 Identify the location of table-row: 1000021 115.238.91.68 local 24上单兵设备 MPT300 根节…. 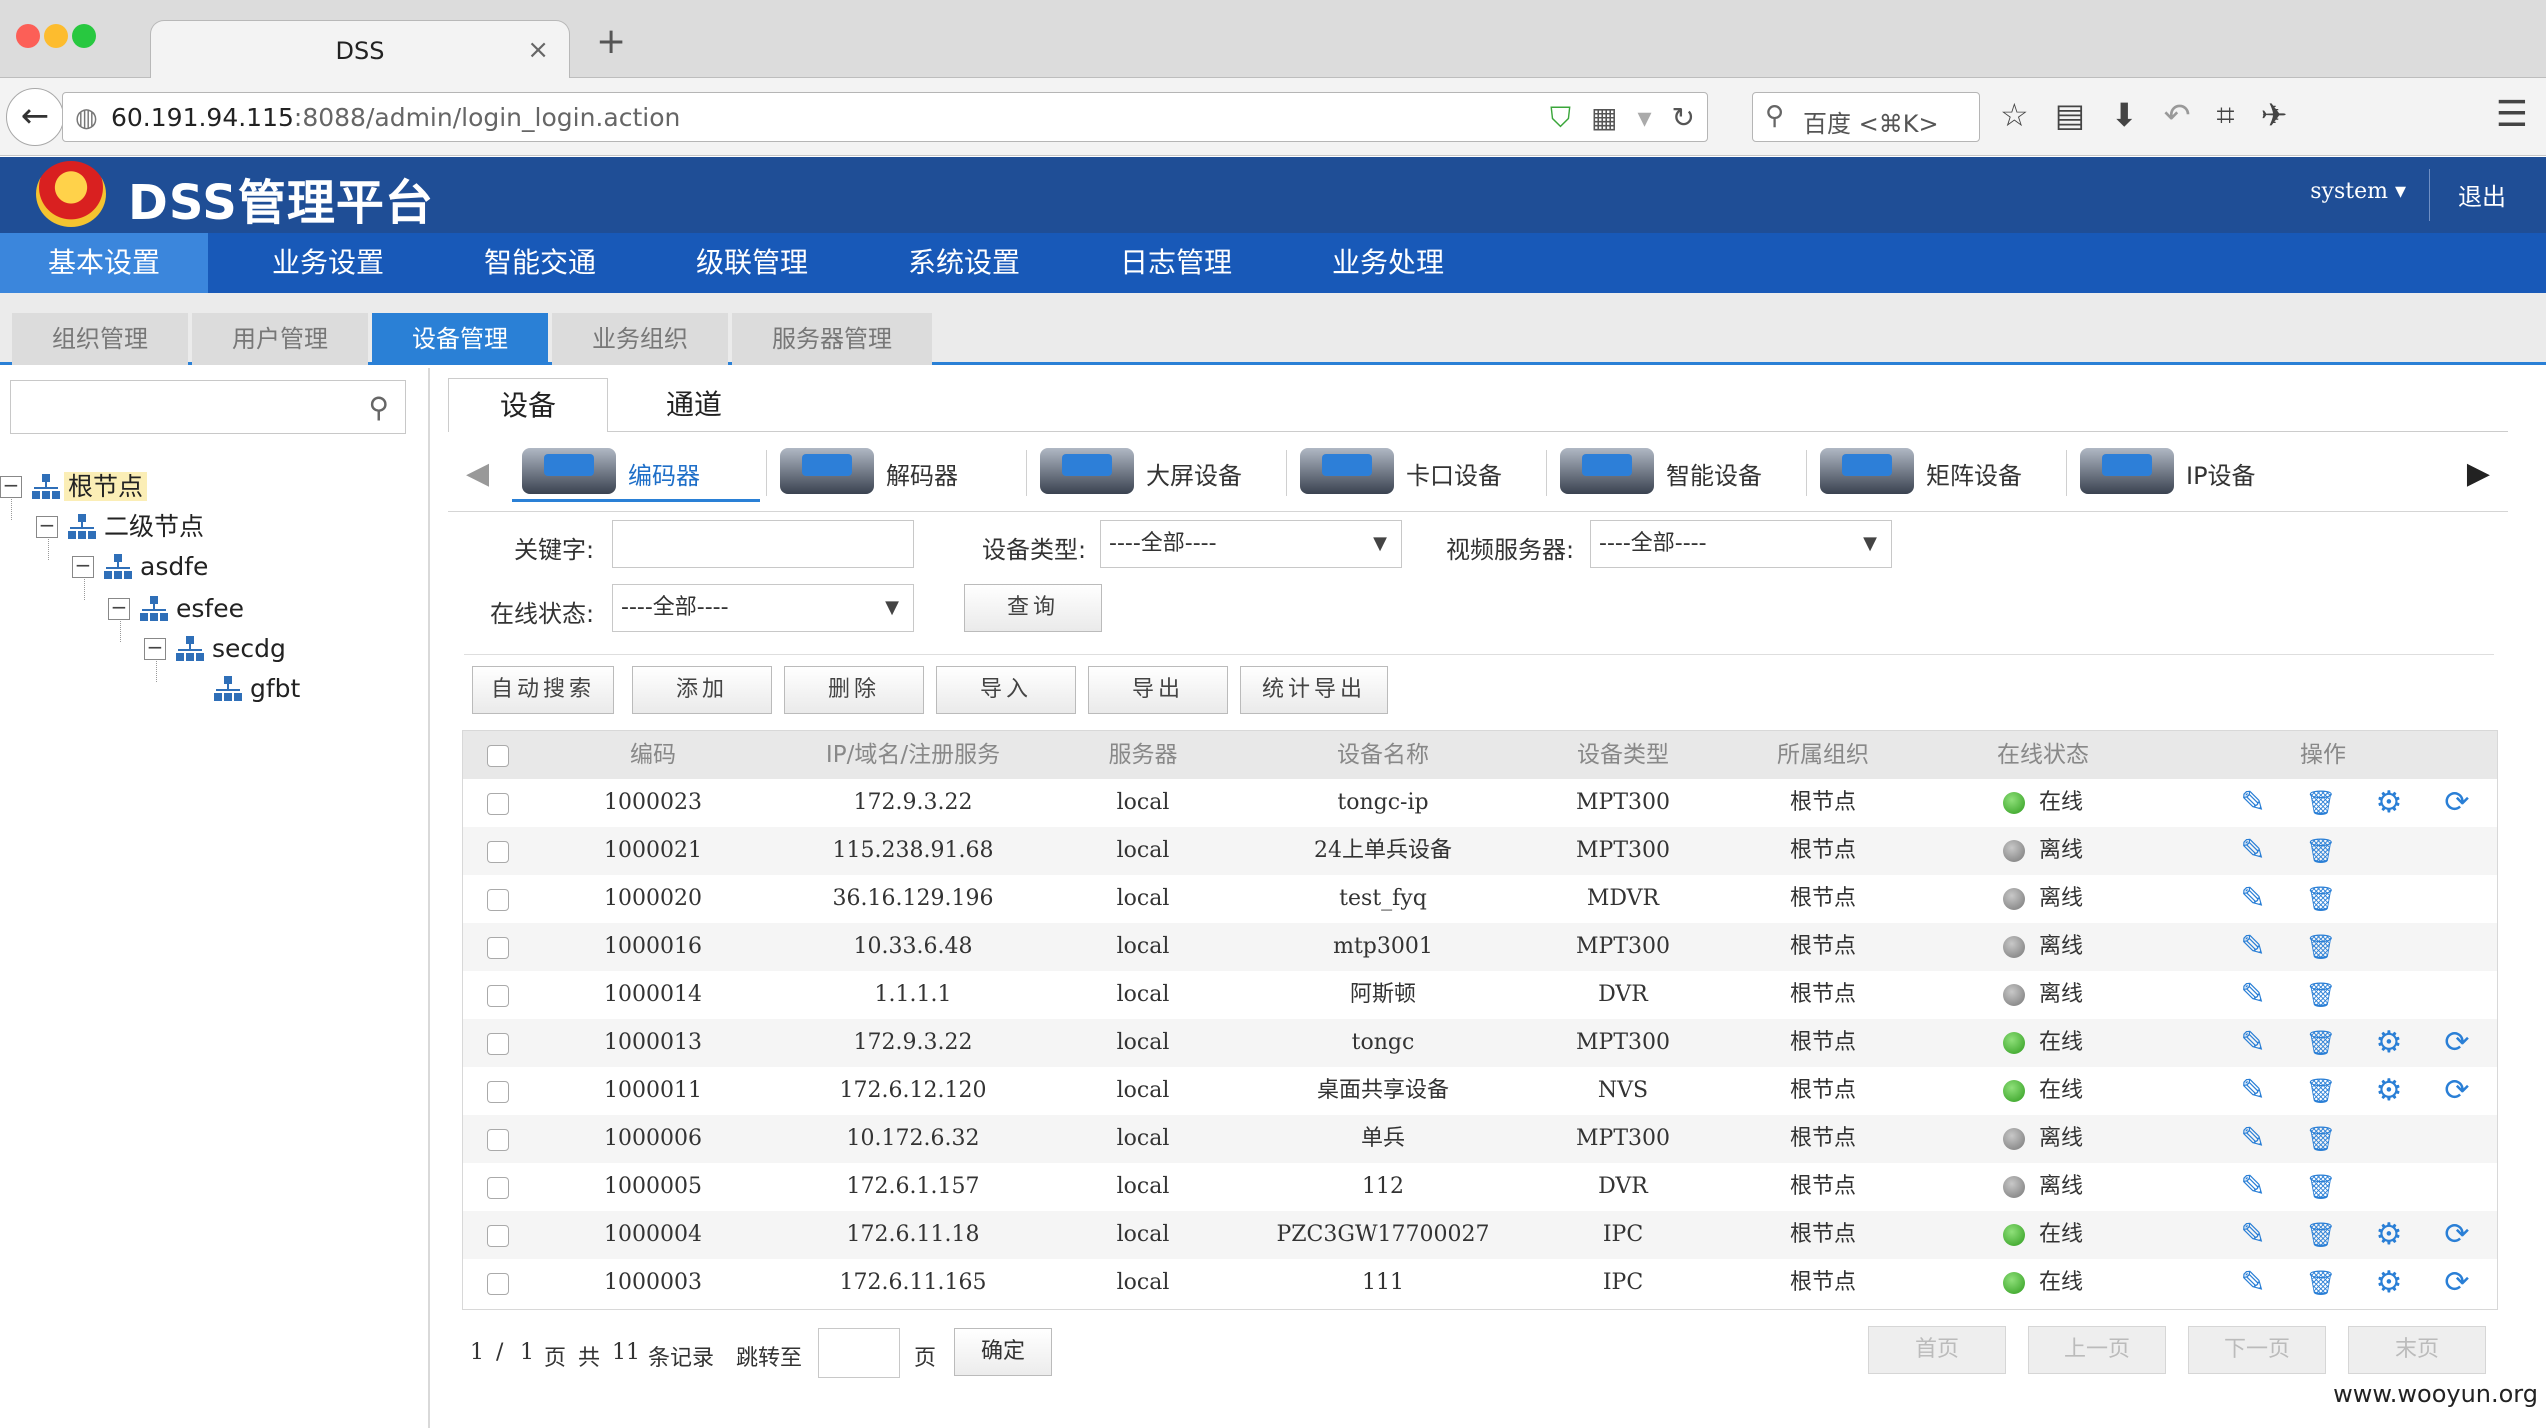
(1480, 851).